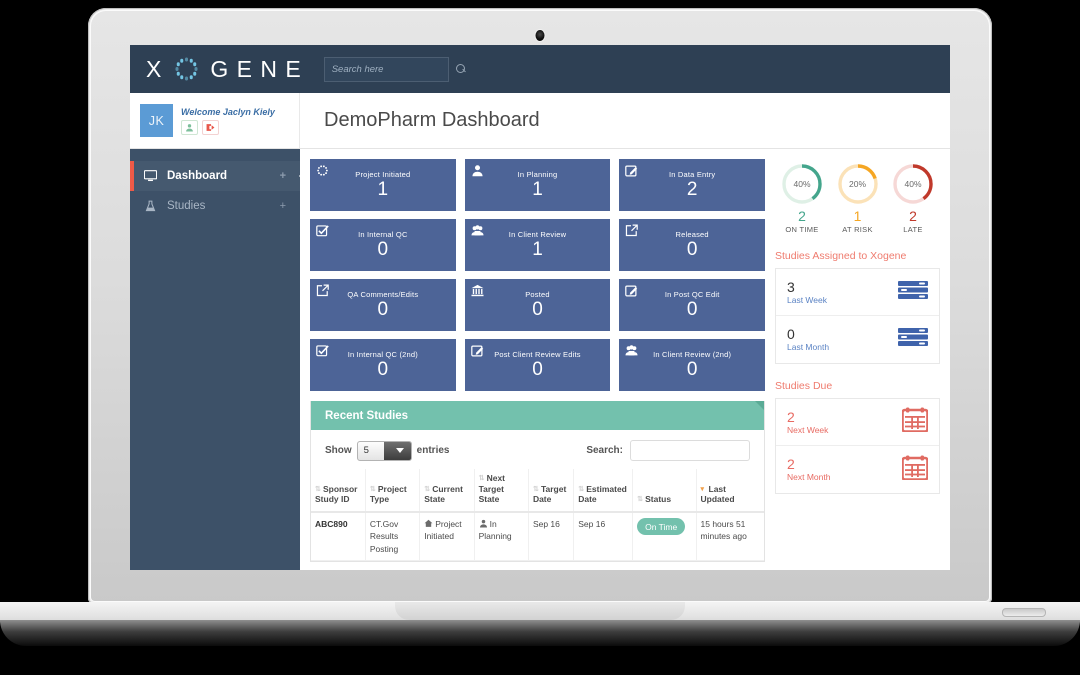 The height and width of the screenshot is (675, 1080). What do you see at coordinates (477, 350) in the screenshot?
I see `pencil-square-icon` at bounding box center [477, 350].